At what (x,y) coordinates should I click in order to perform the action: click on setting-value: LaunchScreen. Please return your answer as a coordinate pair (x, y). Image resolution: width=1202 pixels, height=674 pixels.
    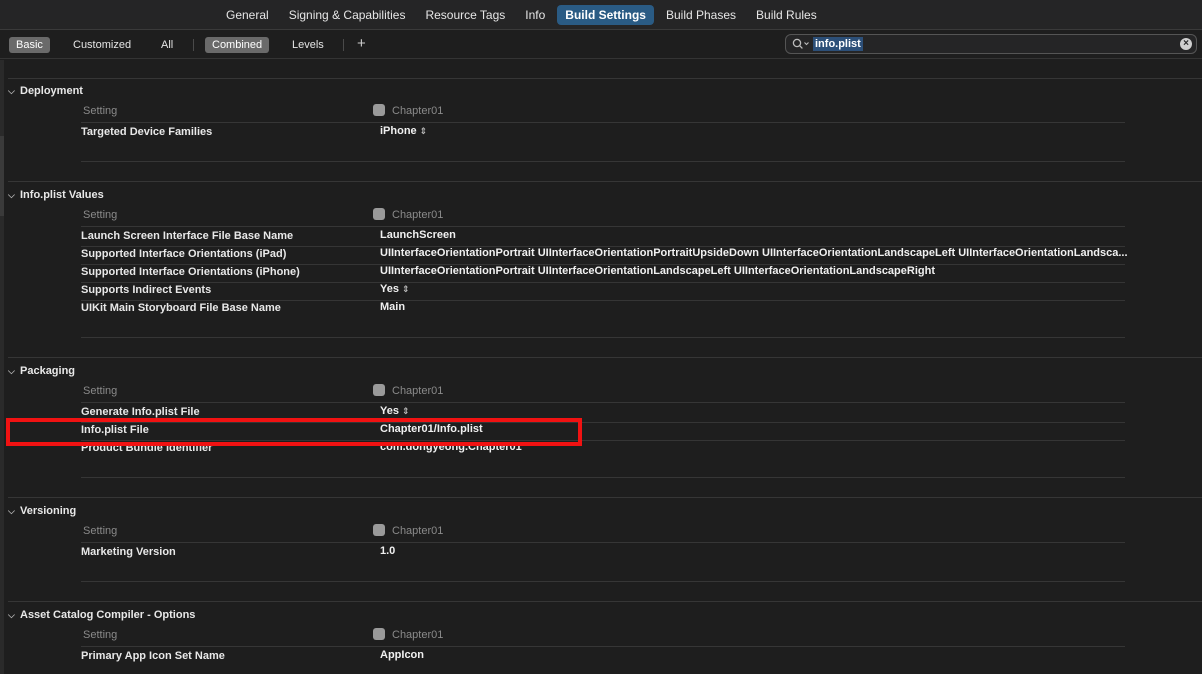
    Looking at the image, I should click on (785, 235).